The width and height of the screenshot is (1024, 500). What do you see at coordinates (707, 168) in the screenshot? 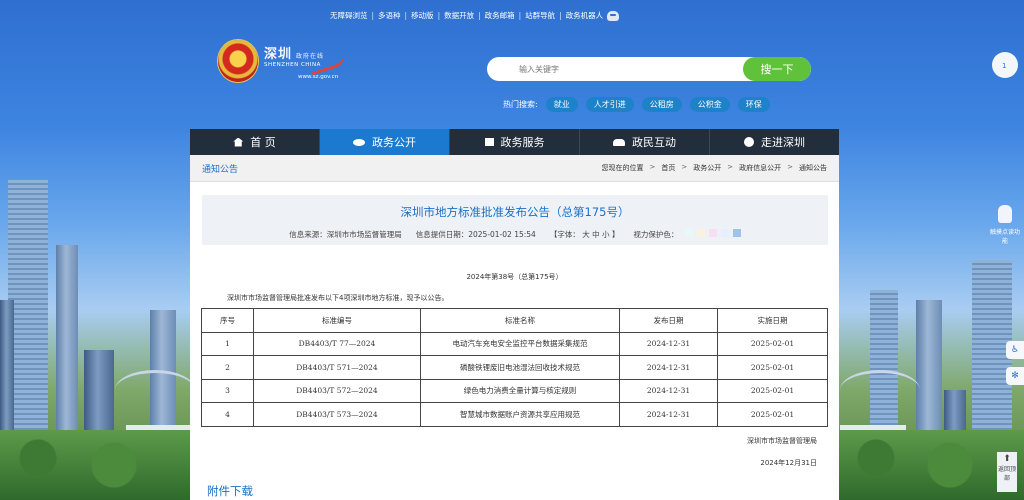
I see `crumb-gov-affairs: 政务公开` at bounding box center [707, 168].